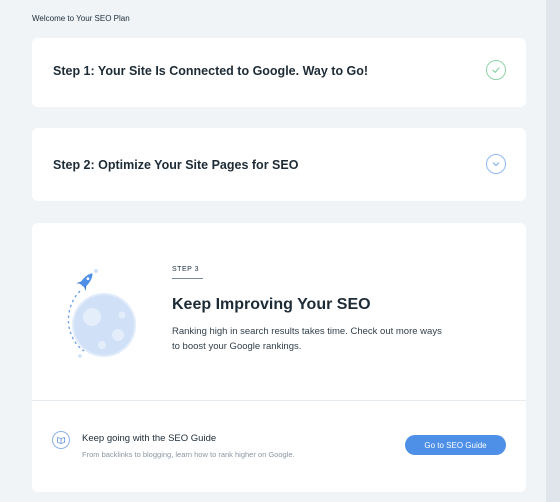  Describe the element at coordinates (61, 440) in the screenshot. I see `book-icon` at that location.